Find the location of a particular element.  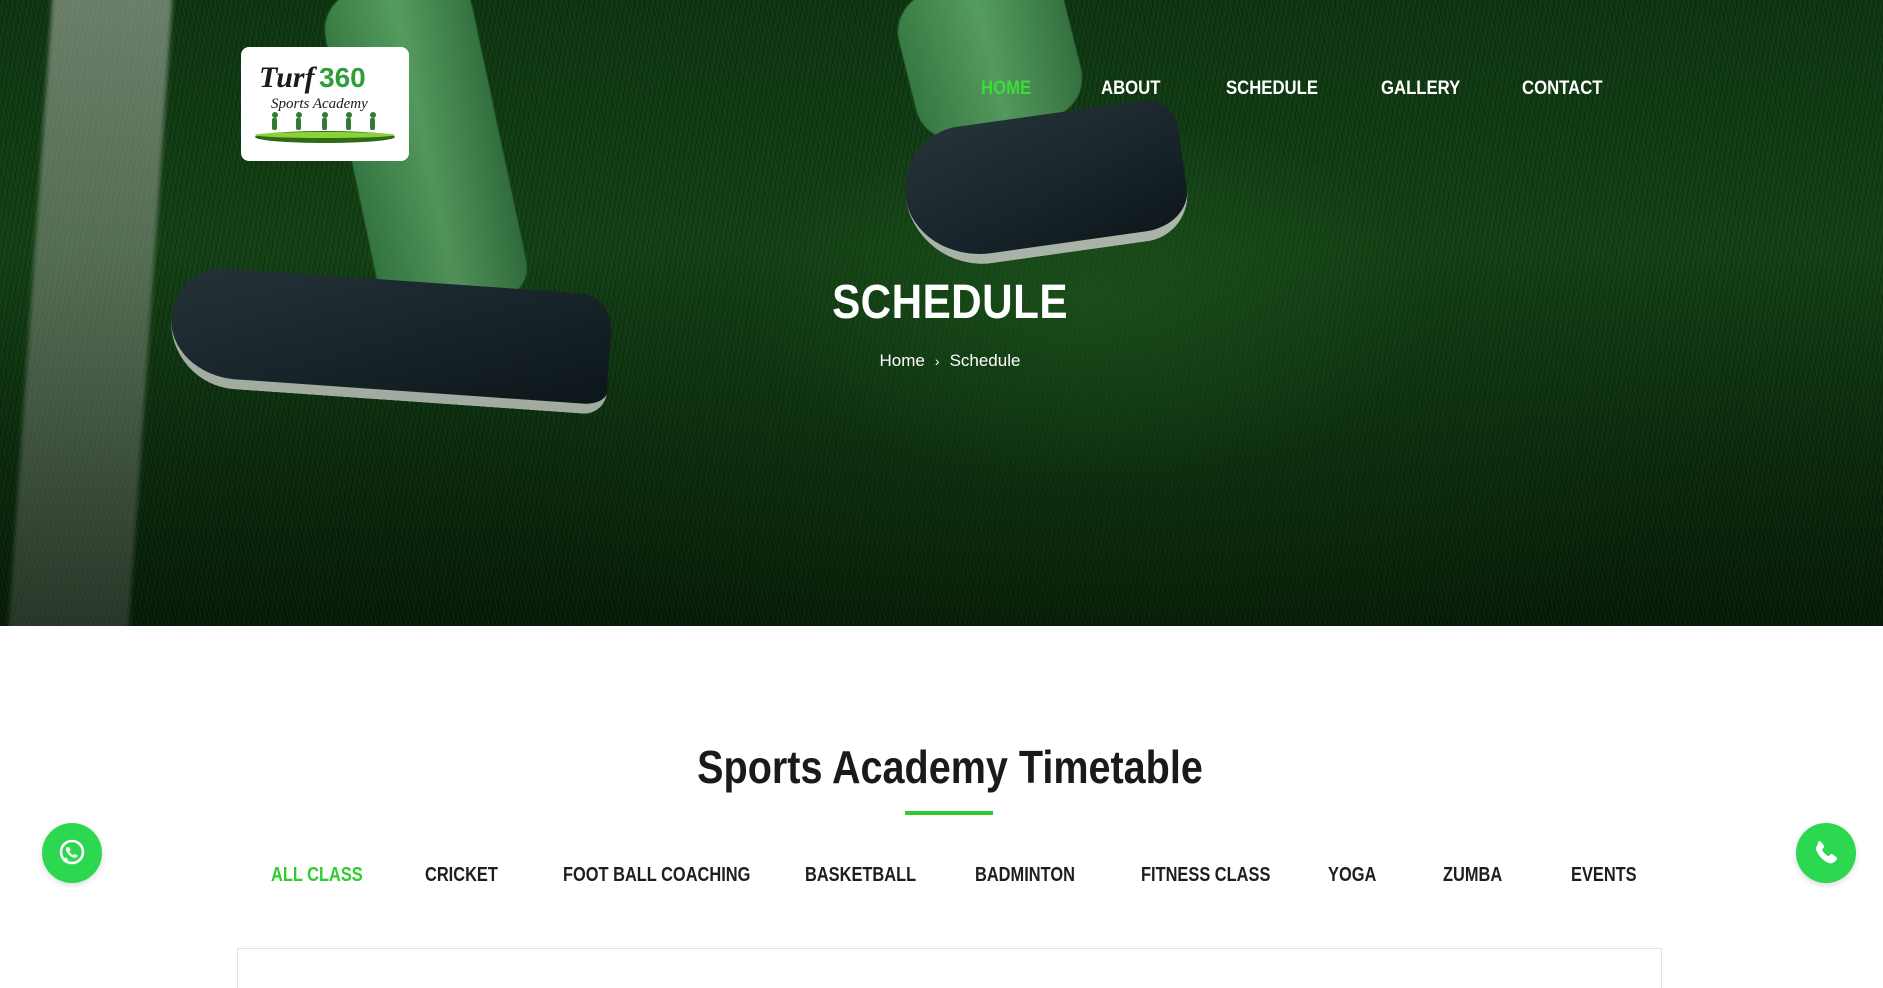

section-title: Sports Academy Timetable is located at coordinates (950, 767).